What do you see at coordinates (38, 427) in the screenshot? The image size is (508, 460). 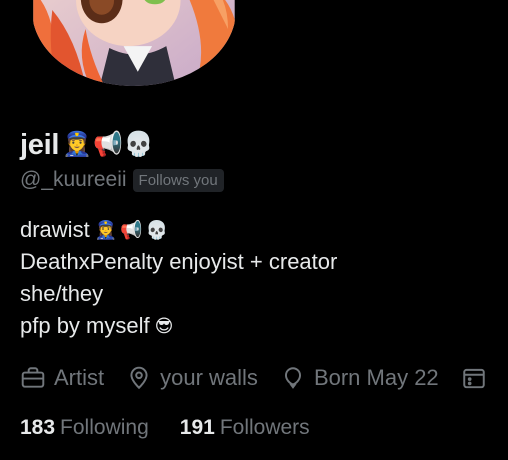 I see `following-count: 183` at bounding box center [38, 427].